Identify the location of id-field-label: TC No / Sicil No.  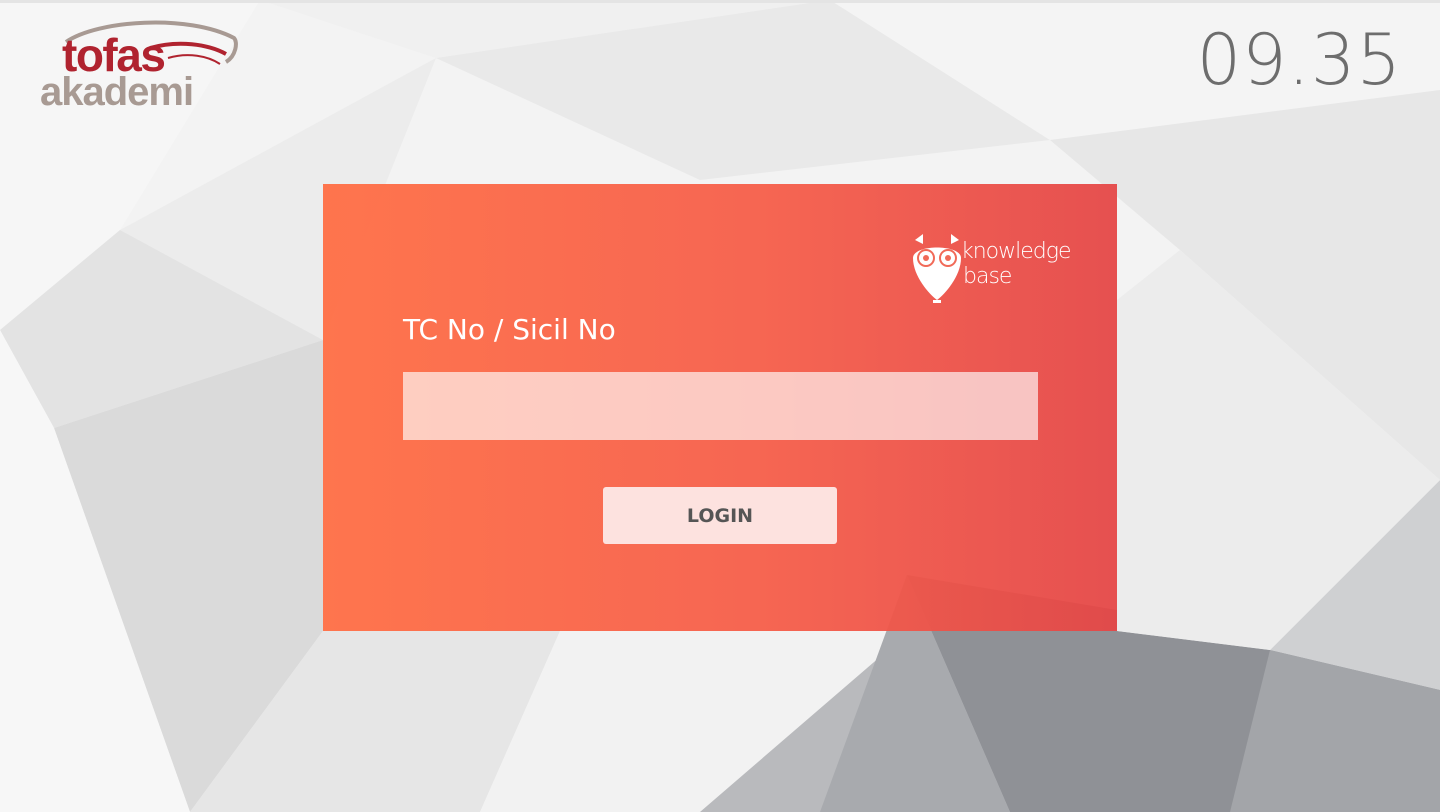
(509, 329).